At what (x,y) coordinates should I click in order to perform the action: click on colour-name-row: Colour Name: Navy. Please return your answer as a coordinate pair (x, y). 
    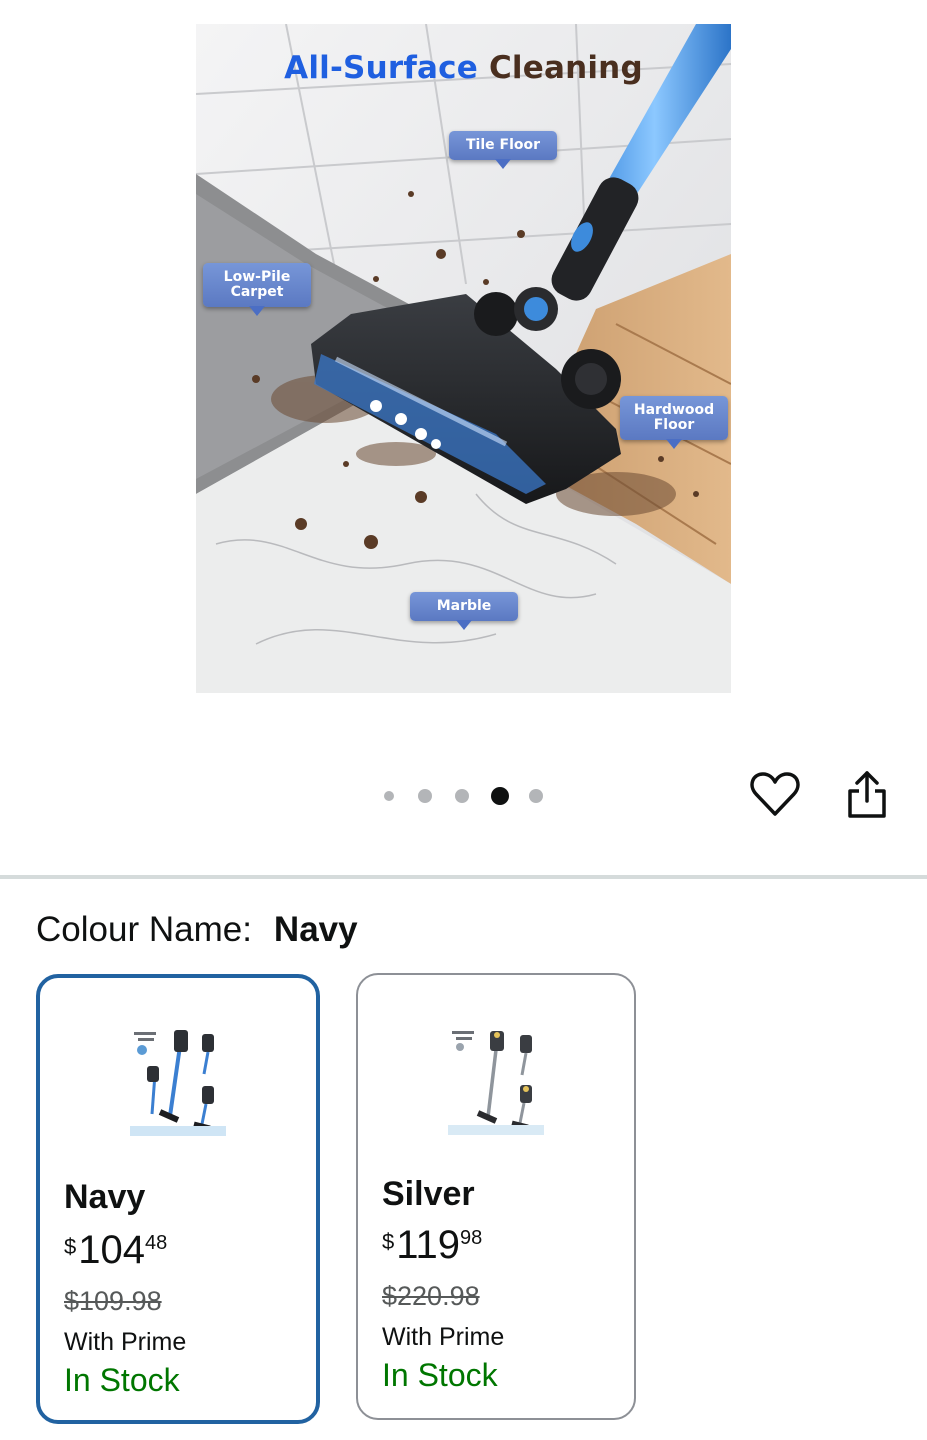
    Looking at the image, I should click on (197, 930).